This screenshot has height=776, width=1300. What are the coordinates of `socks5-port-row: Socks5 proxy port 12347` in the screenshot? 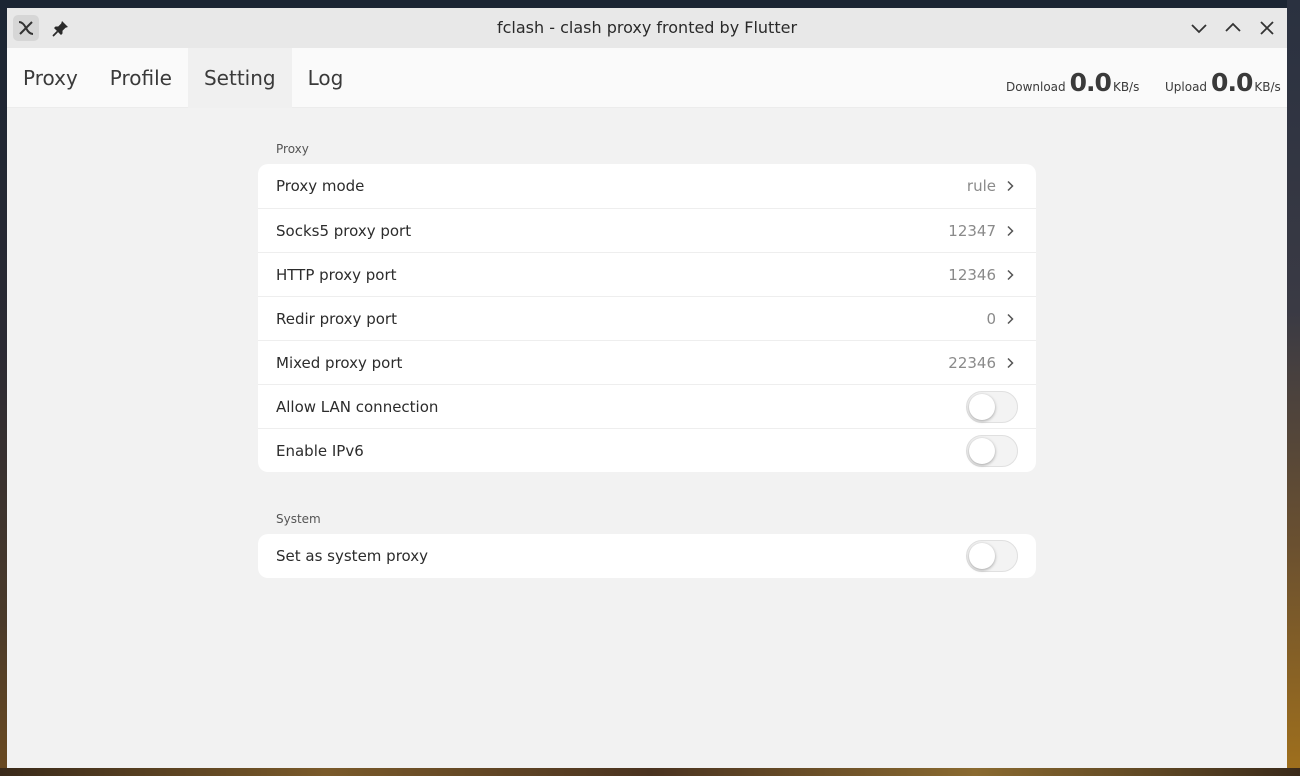 It's located at (647, 230).